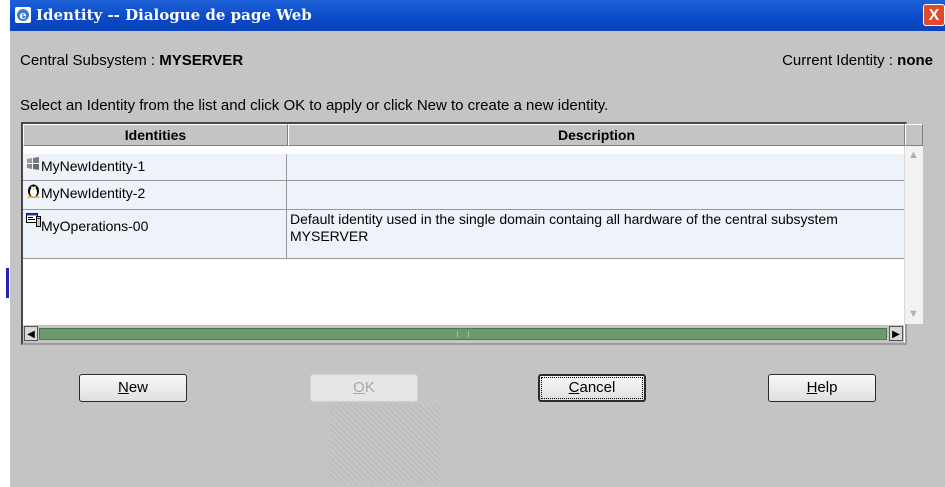 The width and height of the screenshot is (945, 487). Describe the element at coordinates (914, 135) in the screenshot. I see `column-header-spacer` at that location.